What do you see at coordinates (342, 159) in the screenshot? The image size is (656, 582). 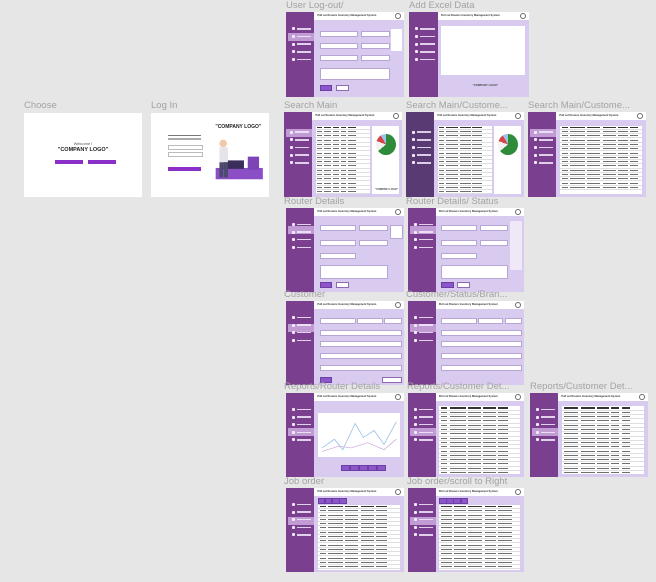 I see `router-table` at bounding box center [342, 159].